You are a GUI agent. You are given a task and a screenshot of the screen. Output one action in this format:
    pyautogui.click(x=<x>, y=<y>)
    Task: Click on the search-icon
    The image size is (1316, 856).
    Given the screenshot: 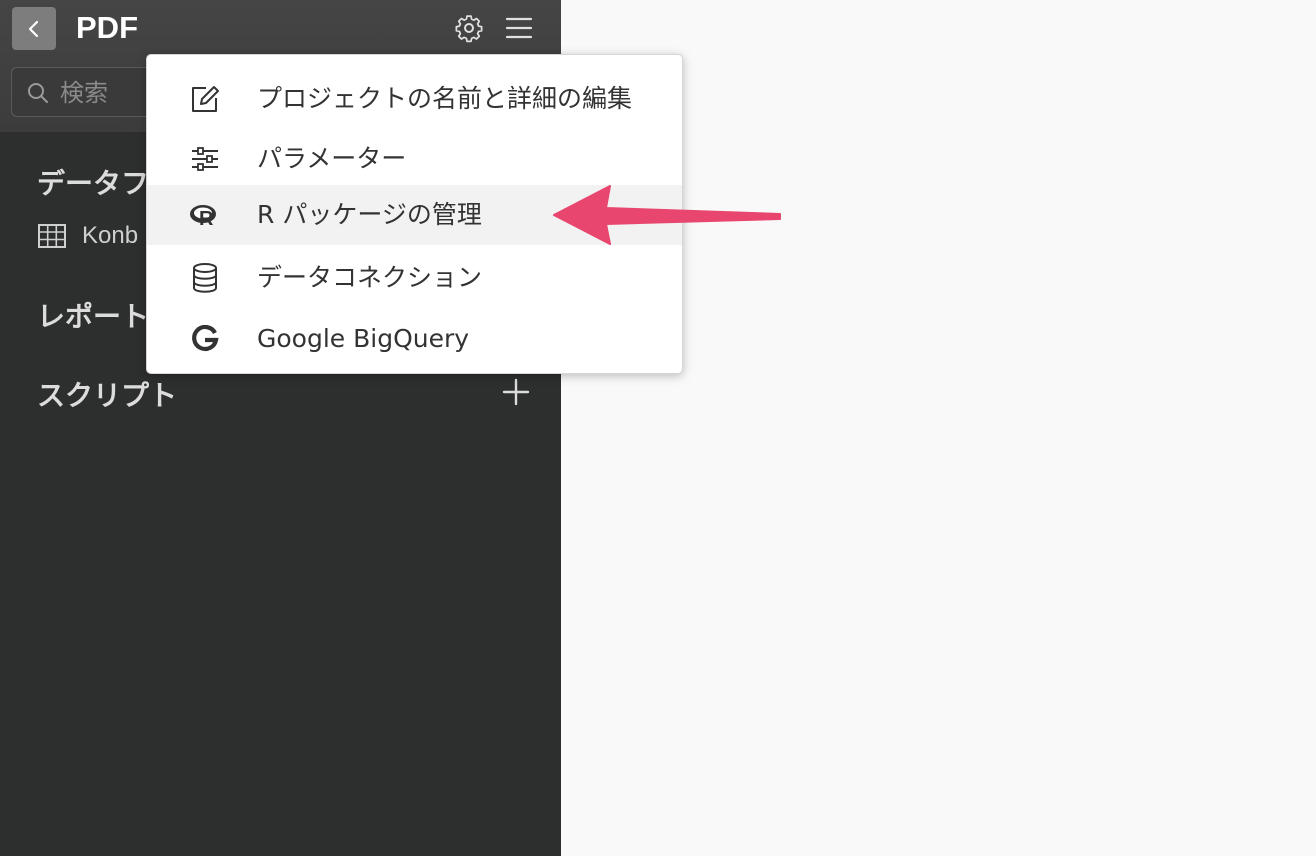 What is the action you would take?
    pyautogui.click(x=38, y=93)
    